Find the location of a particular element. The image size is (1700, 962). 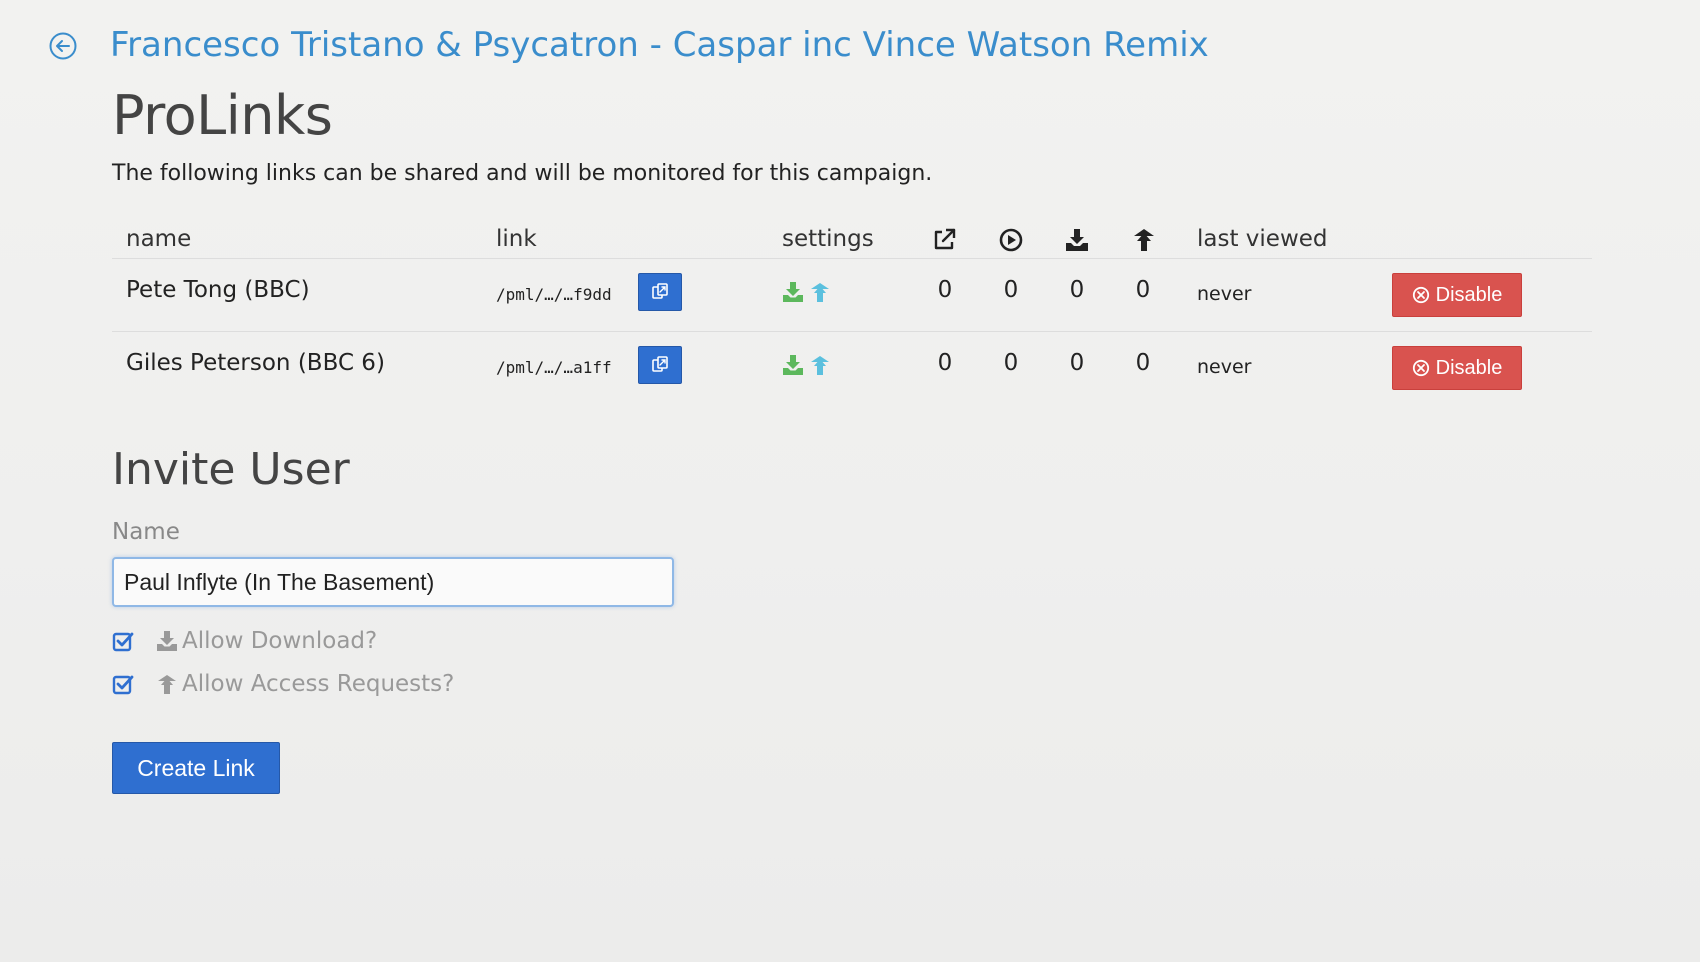

name-input is located at coordinates (393, 582).